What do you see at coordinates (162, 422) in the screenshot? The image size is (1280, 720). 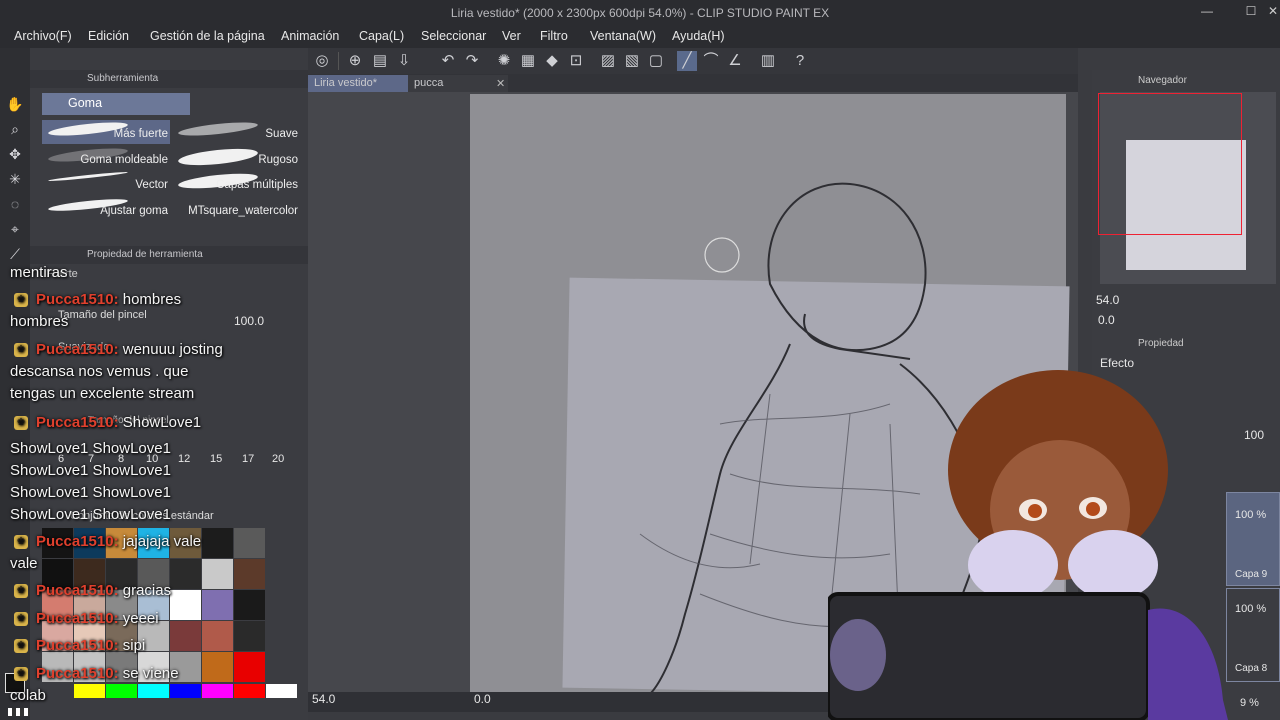 I see `chat-text: ShowLove1` at bounding box center [162, 422].